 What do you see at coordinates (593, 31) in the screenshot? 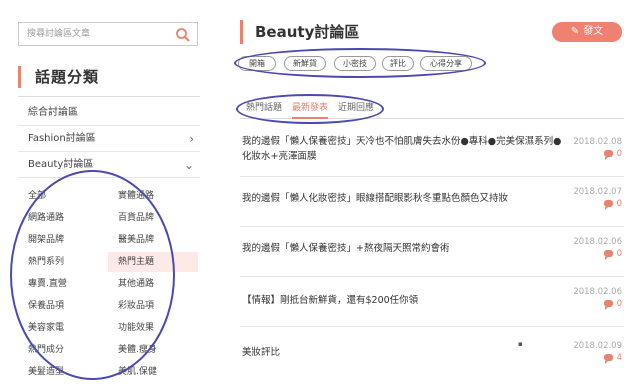
I see `new-post-label: 發文` at bounding box center [593, 31].